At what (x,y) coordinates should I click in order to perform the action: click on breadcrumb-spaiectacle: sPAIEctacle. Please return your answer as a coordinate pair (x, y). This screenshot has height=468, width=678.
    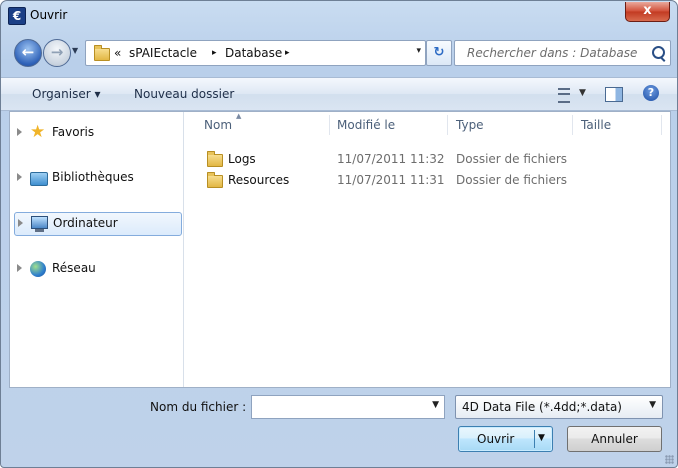
    Looking at the image, I should click on (163, 53).